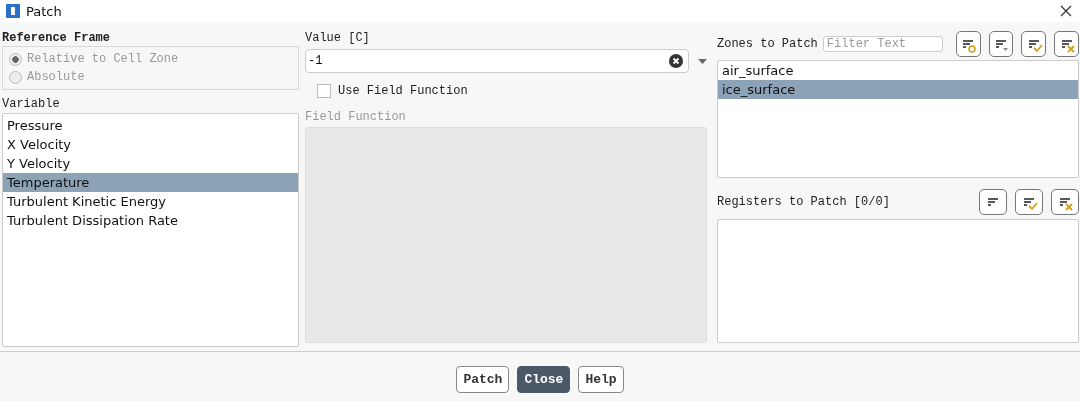 Image resolution: width=1080 pixels, height=401 pixels. What do you see at coordinates (356, 117) in the screenshot?
I see `field-label: Field Function` at bounding box center [356, 117].